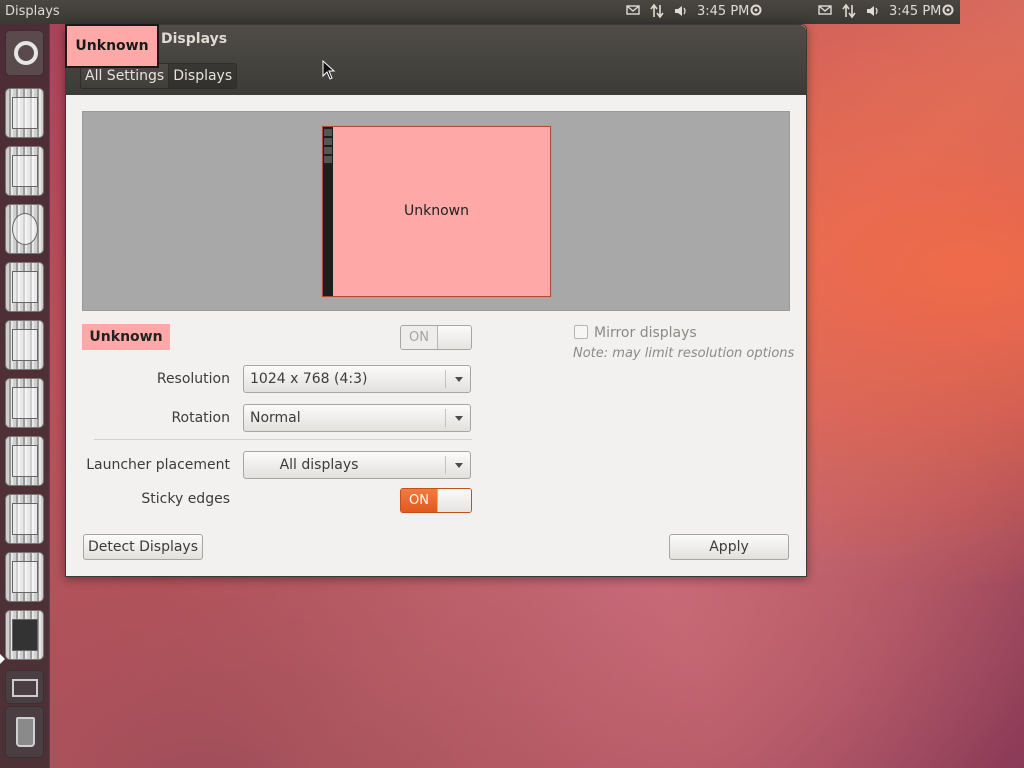  I want to click on launcher-placement-label: Launcher placement, so click(158, 465).